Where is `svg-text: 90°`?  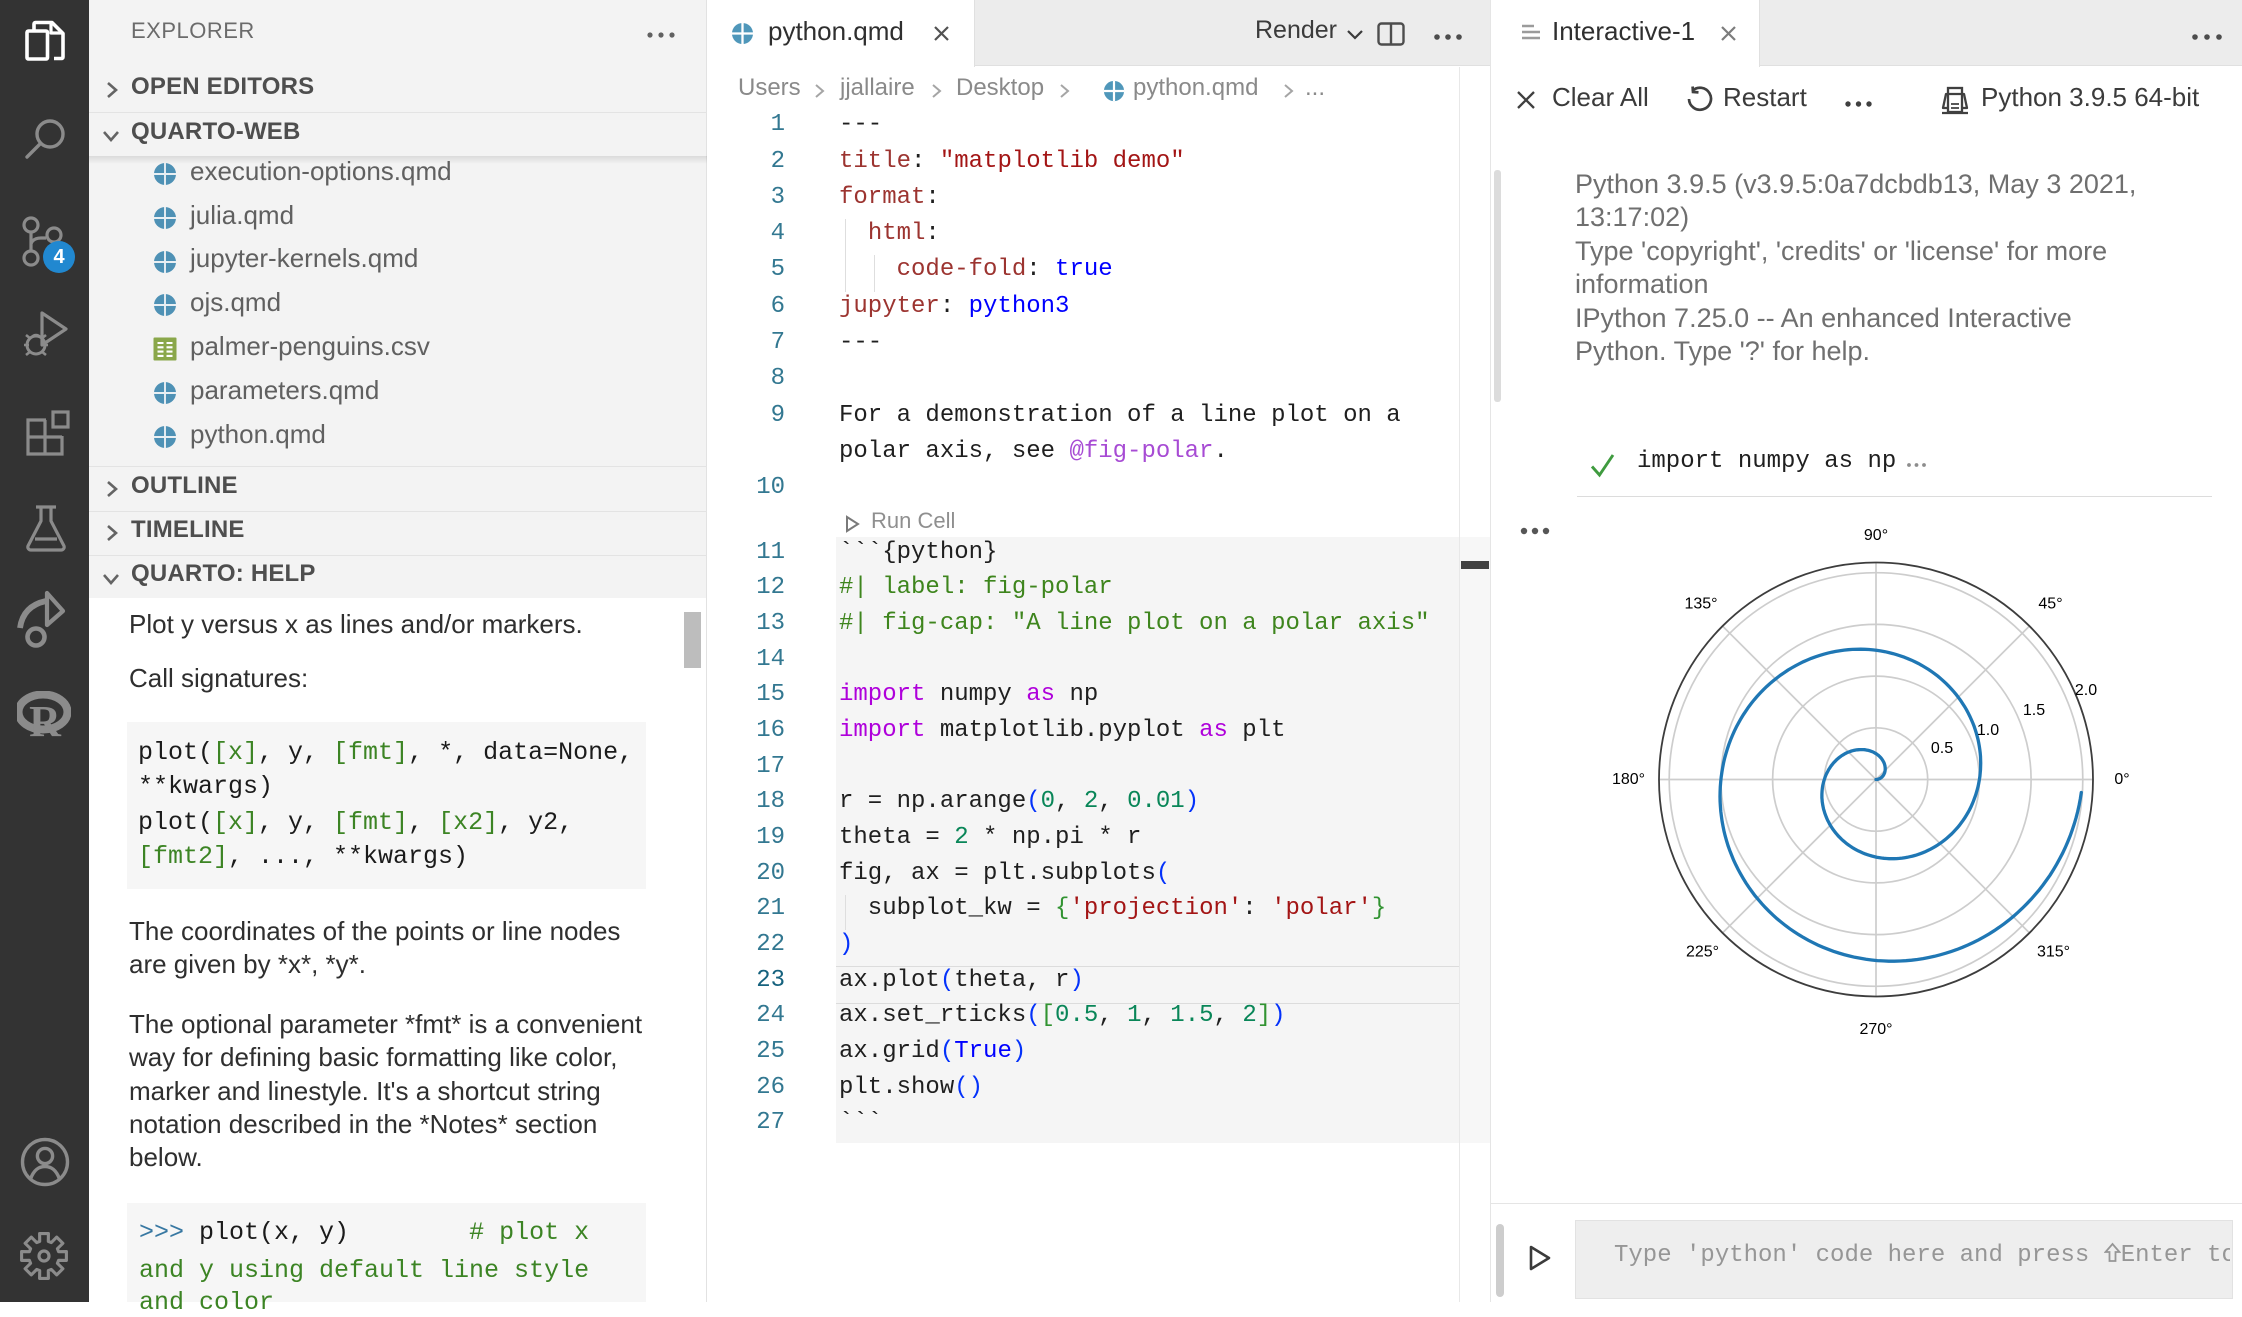
svg-text: 90° is located at coordinates (1876, 535).